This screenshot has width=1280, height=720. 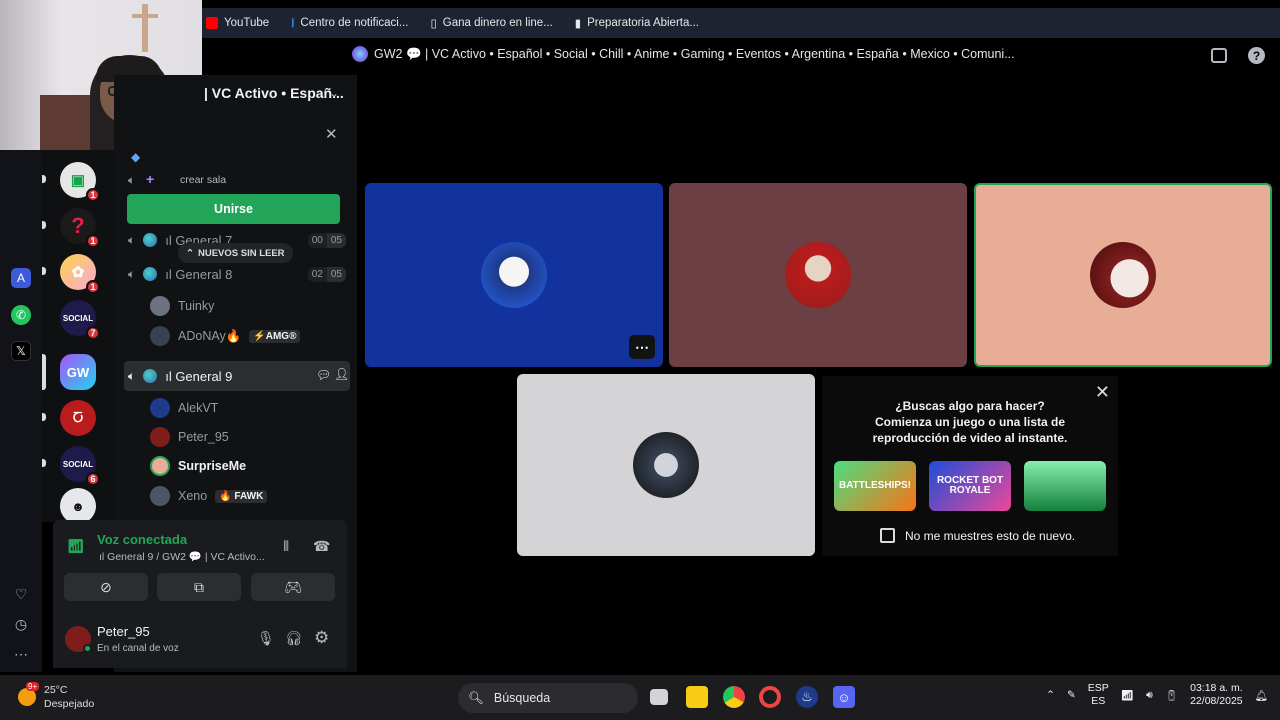 What do you see at coordinates (44, 372) in the screenshot?
I see `selected-pip` at bounding box center [44, 372].